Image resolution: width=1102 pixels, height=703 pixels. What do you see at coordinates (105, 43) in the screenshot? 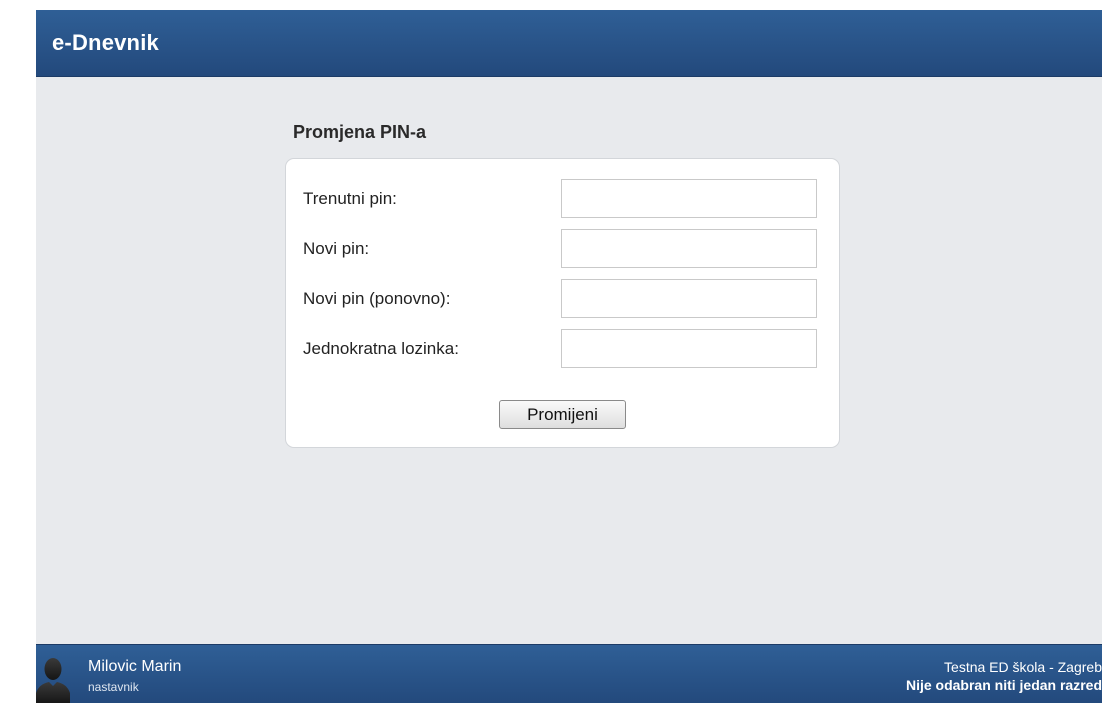
I see `app-title: e-Dnevnik` at bounding box center [105, 43].